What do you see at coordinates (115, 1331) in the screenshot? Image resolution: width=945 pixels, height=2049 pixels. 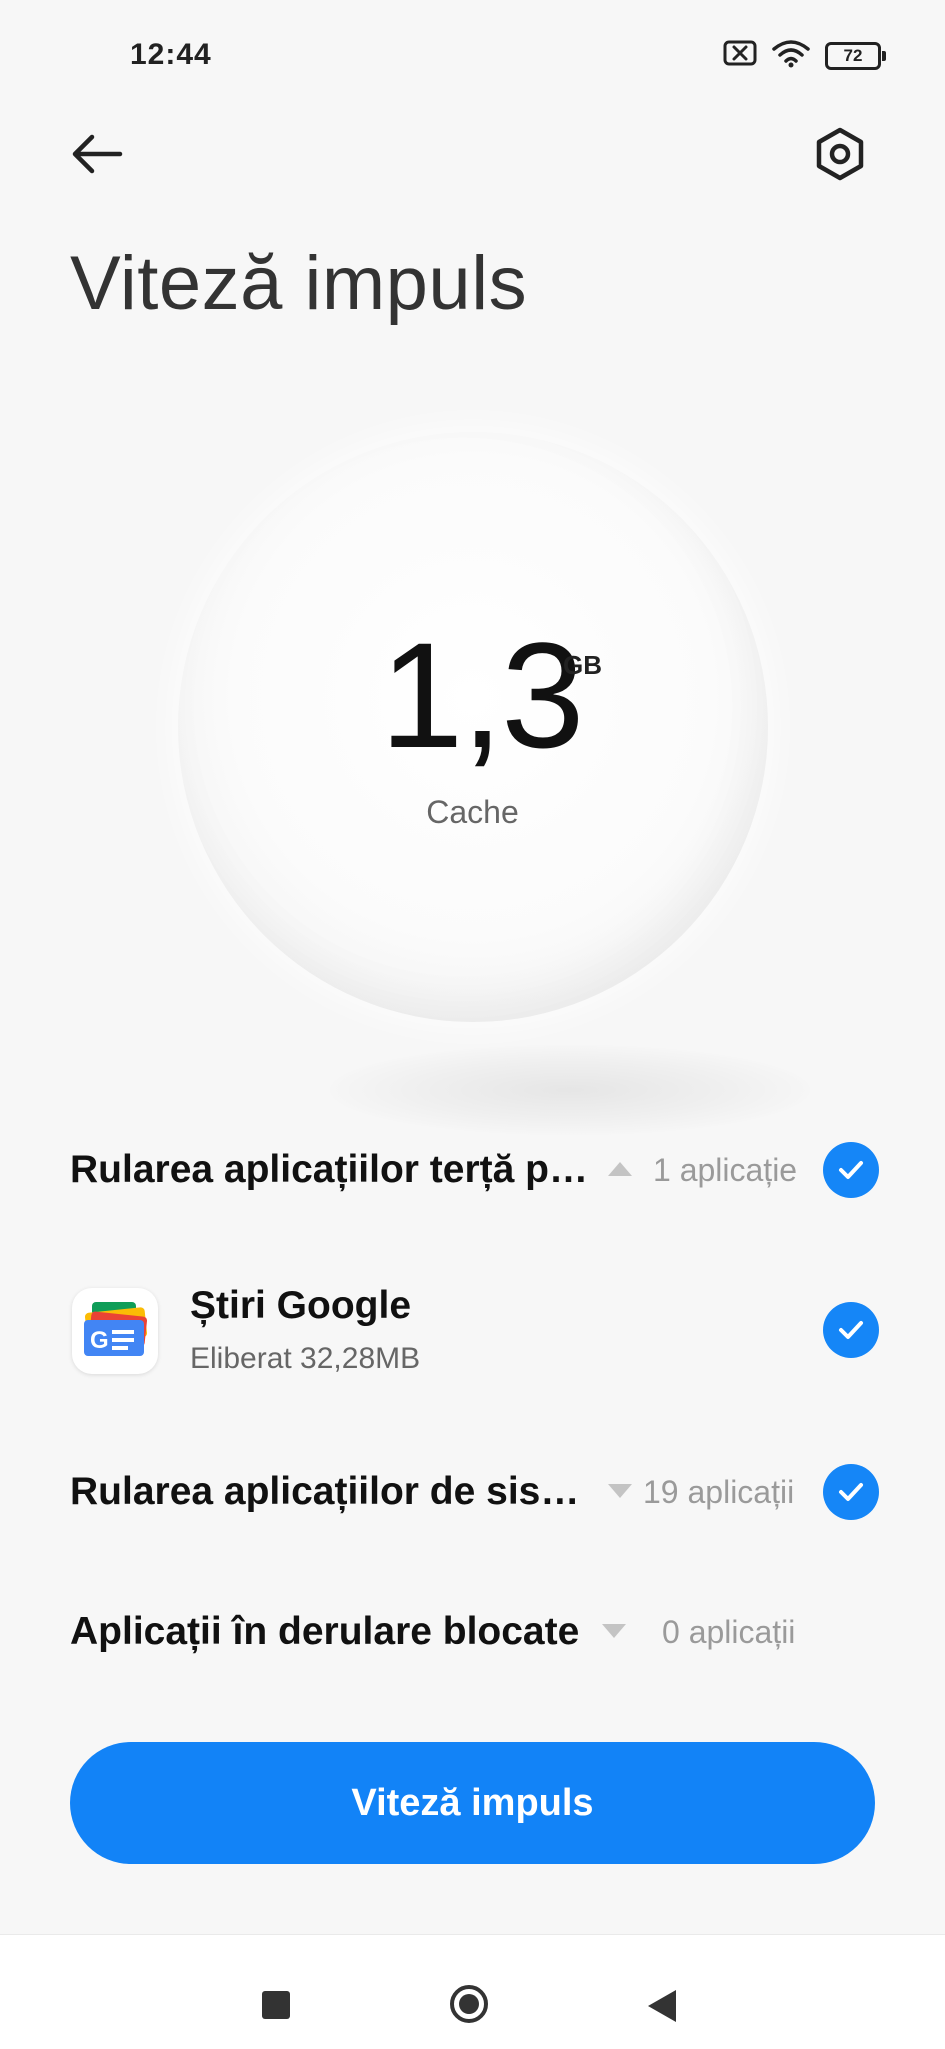 I see `google-news-icon: G` at bounding box center [115, 1331].